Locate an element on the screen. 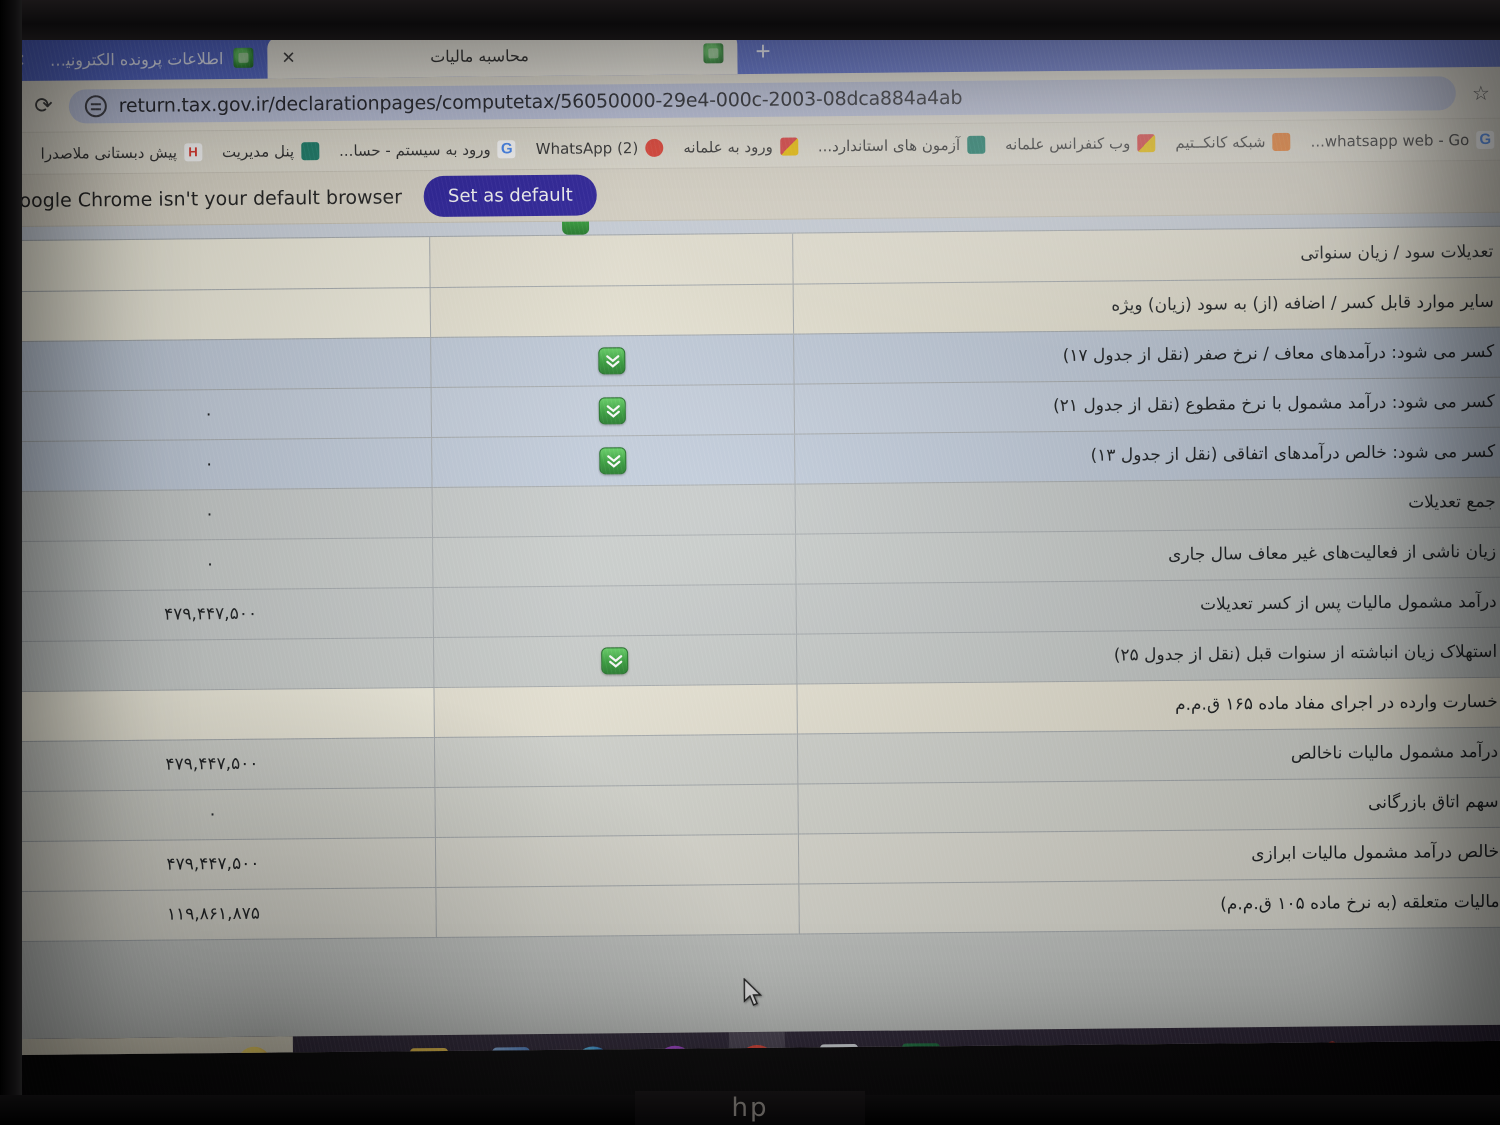 The image size is (1500, 1125). bookmark-item: شبکه کانکــتیم is located at coordinates (1233, 142).